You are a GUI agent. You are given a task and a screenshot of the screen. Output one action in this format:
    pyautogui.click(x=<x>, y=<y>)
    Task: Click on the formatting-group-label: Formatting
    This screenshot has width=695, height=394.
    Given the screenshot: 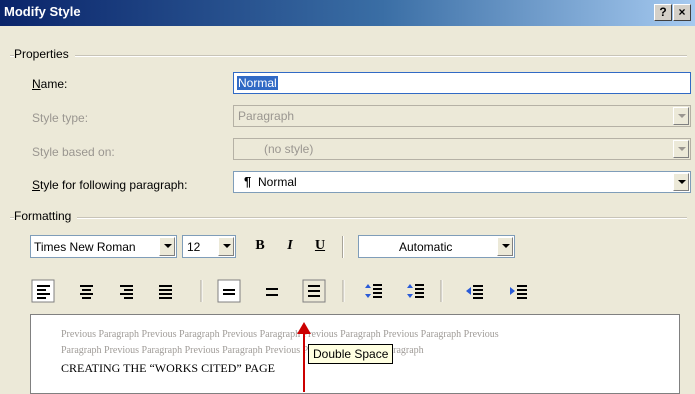 What is the action you would take?
    pyautogui.click(x=46, y=216)
    